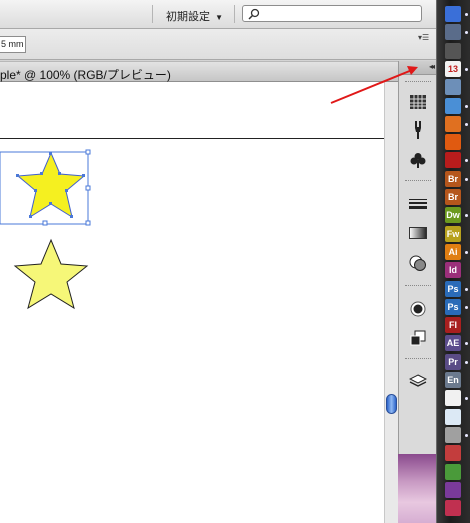  I want to click on fireworks-icon: Fw, so click(453, 233).